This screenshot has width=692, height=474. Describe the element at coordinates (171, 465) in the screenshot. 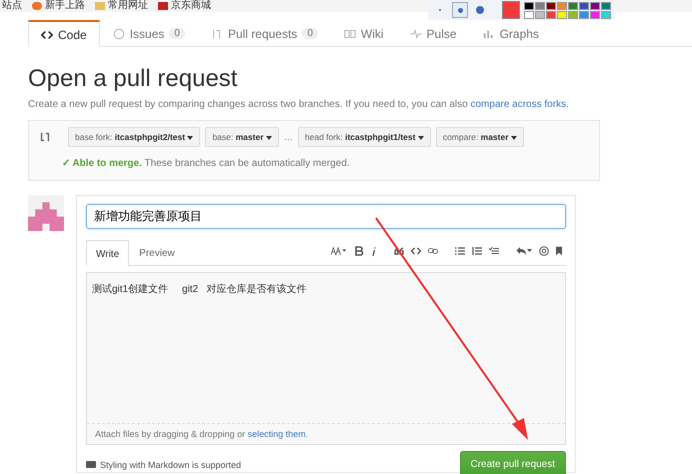

I see `markdown-note: Styling with Markdown is supported` at that location.